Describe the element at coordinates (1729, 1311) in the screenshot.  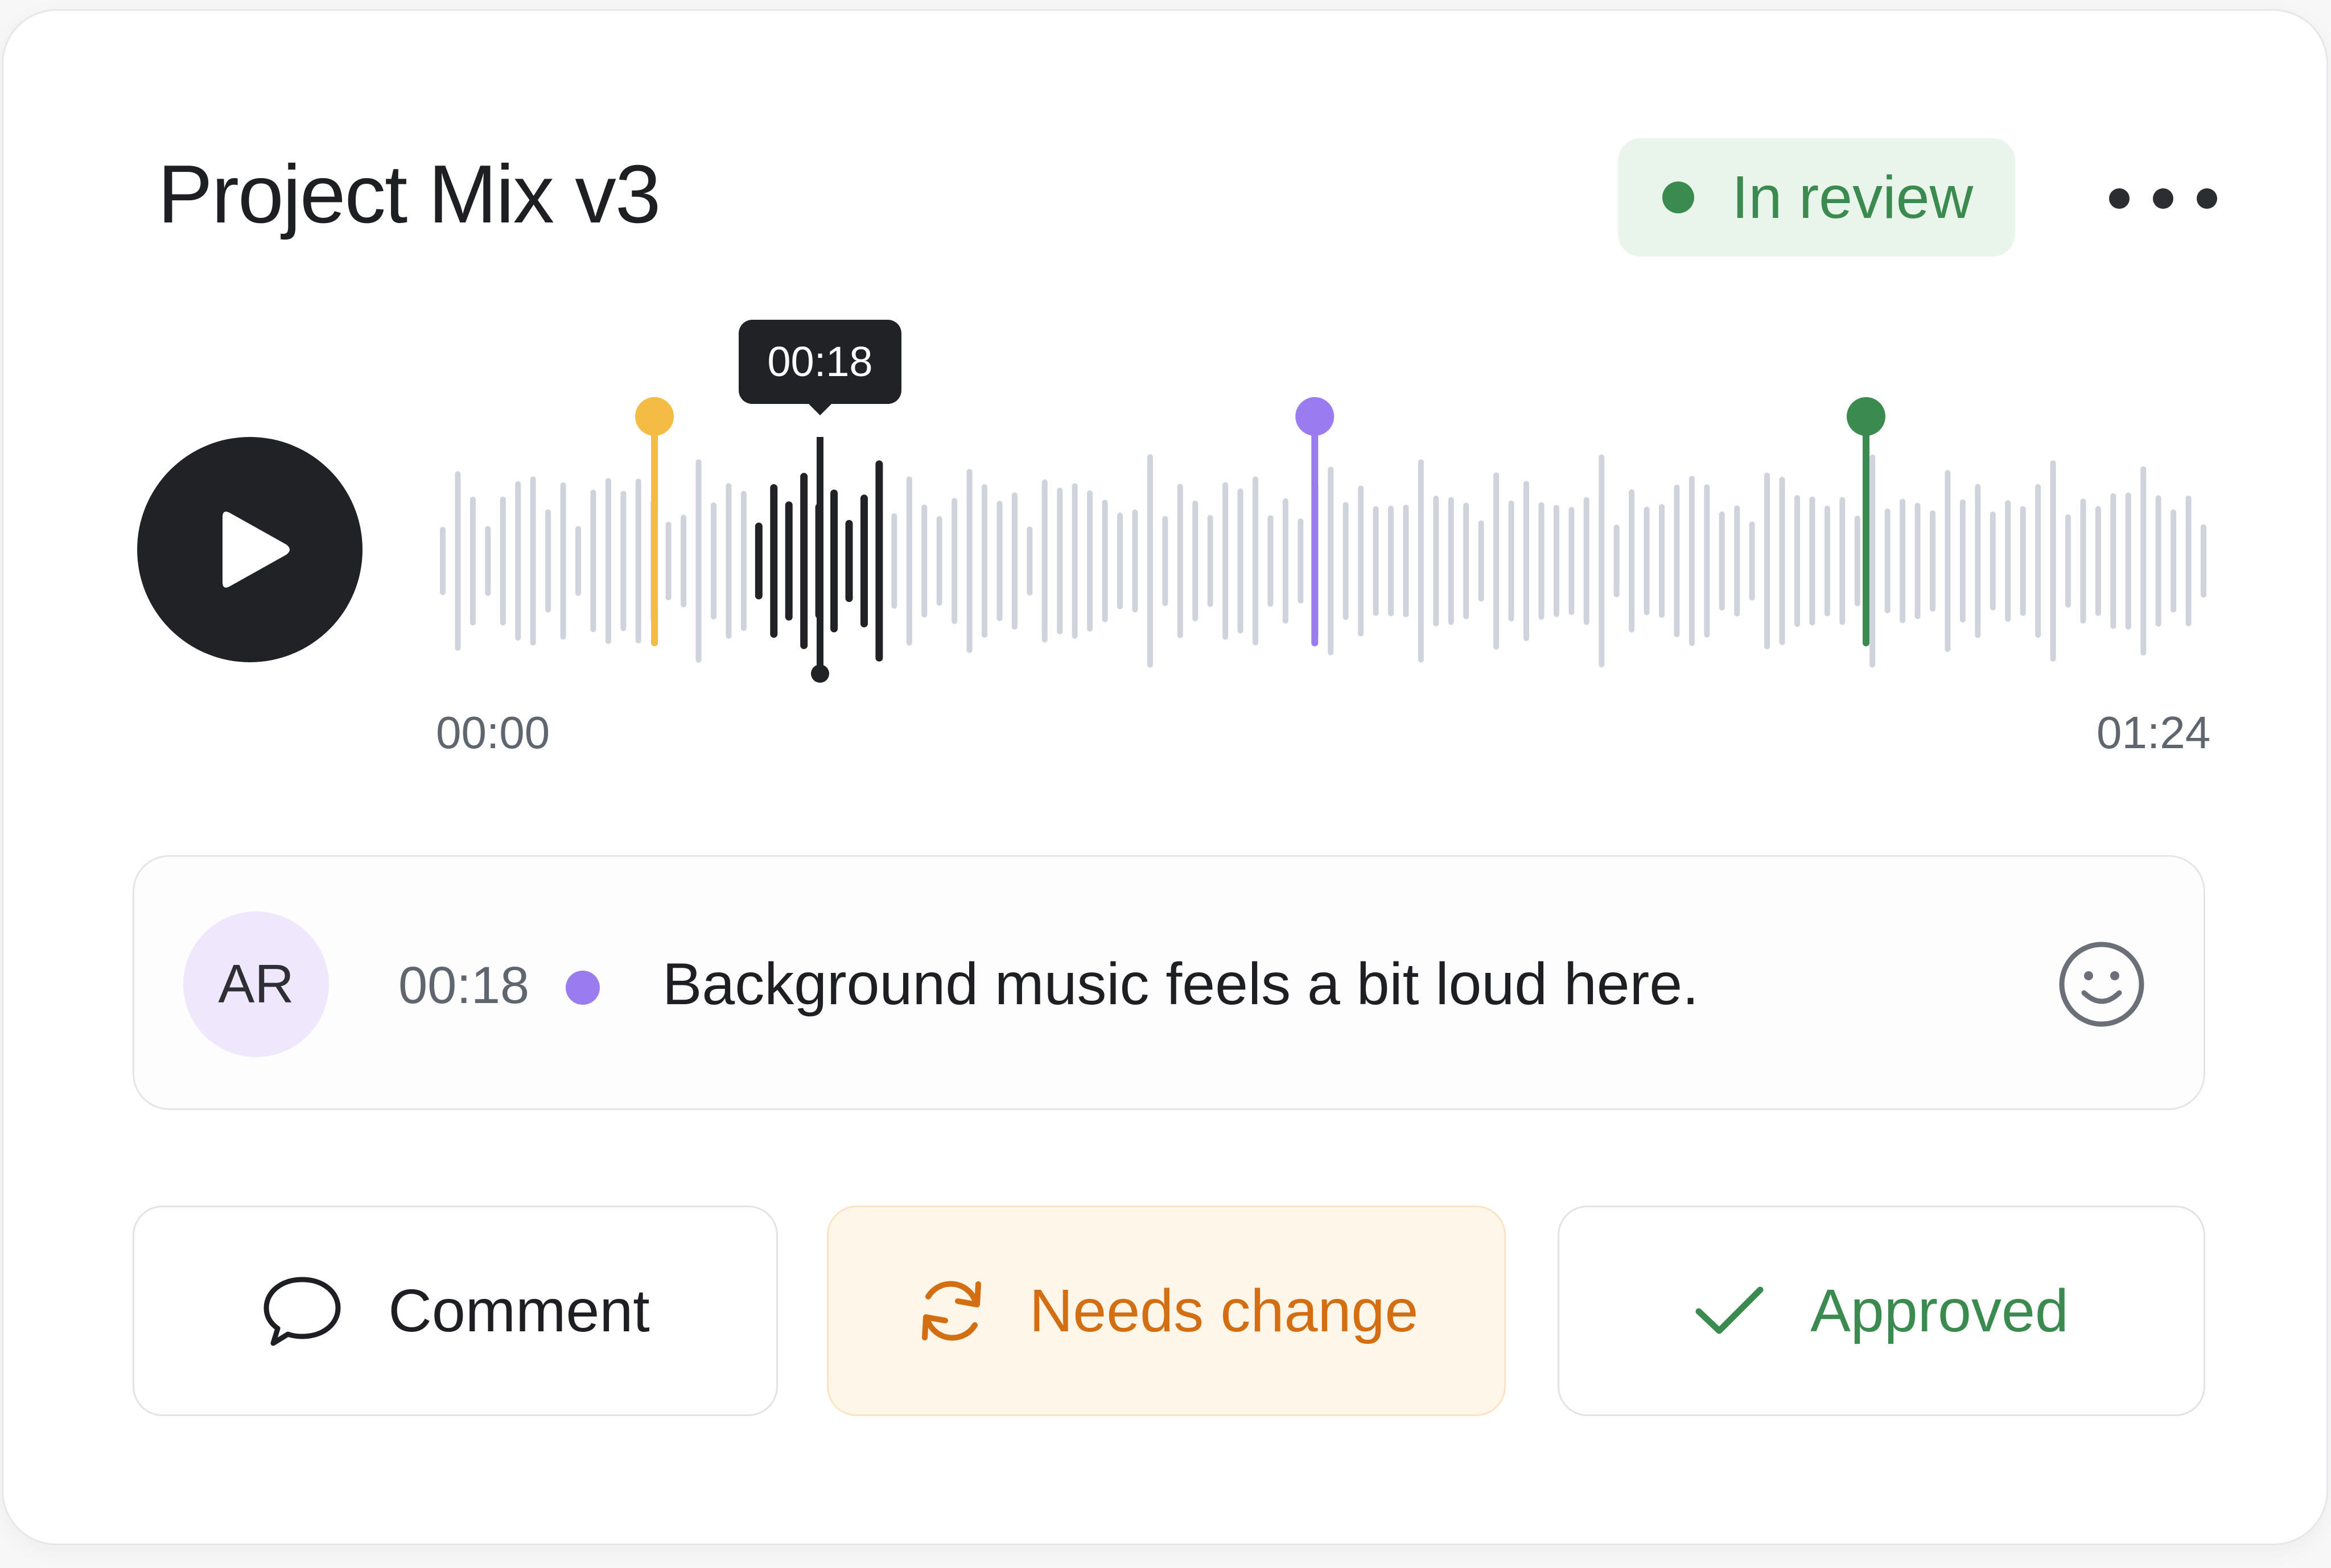
I see `checkmark-icon` at that location.